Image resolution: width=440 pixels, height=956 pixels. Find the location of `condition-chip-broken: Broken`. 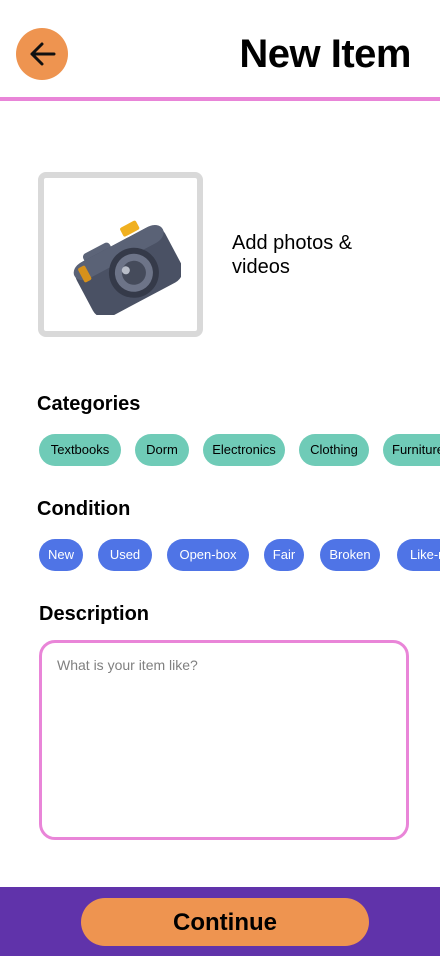

condition-chip-broken: Broken is located at coordinates (350, 555).